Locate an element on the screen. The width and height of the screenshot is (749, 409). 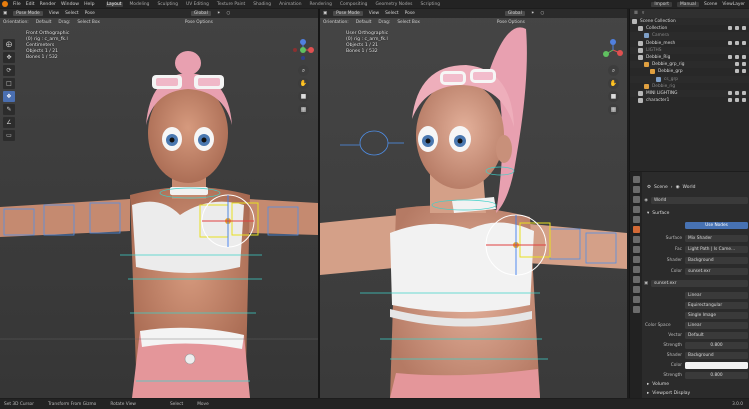
outliner-row: Debbie_grp is located at coordinates (689, 71).